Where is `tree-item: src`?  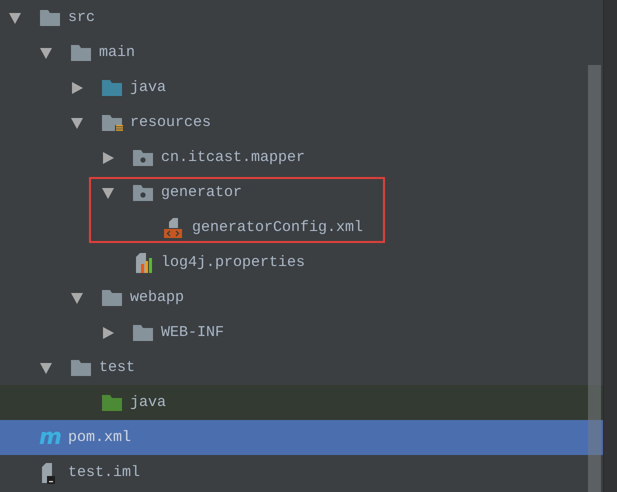
tree-item: src is located at coordinates (301, 17).